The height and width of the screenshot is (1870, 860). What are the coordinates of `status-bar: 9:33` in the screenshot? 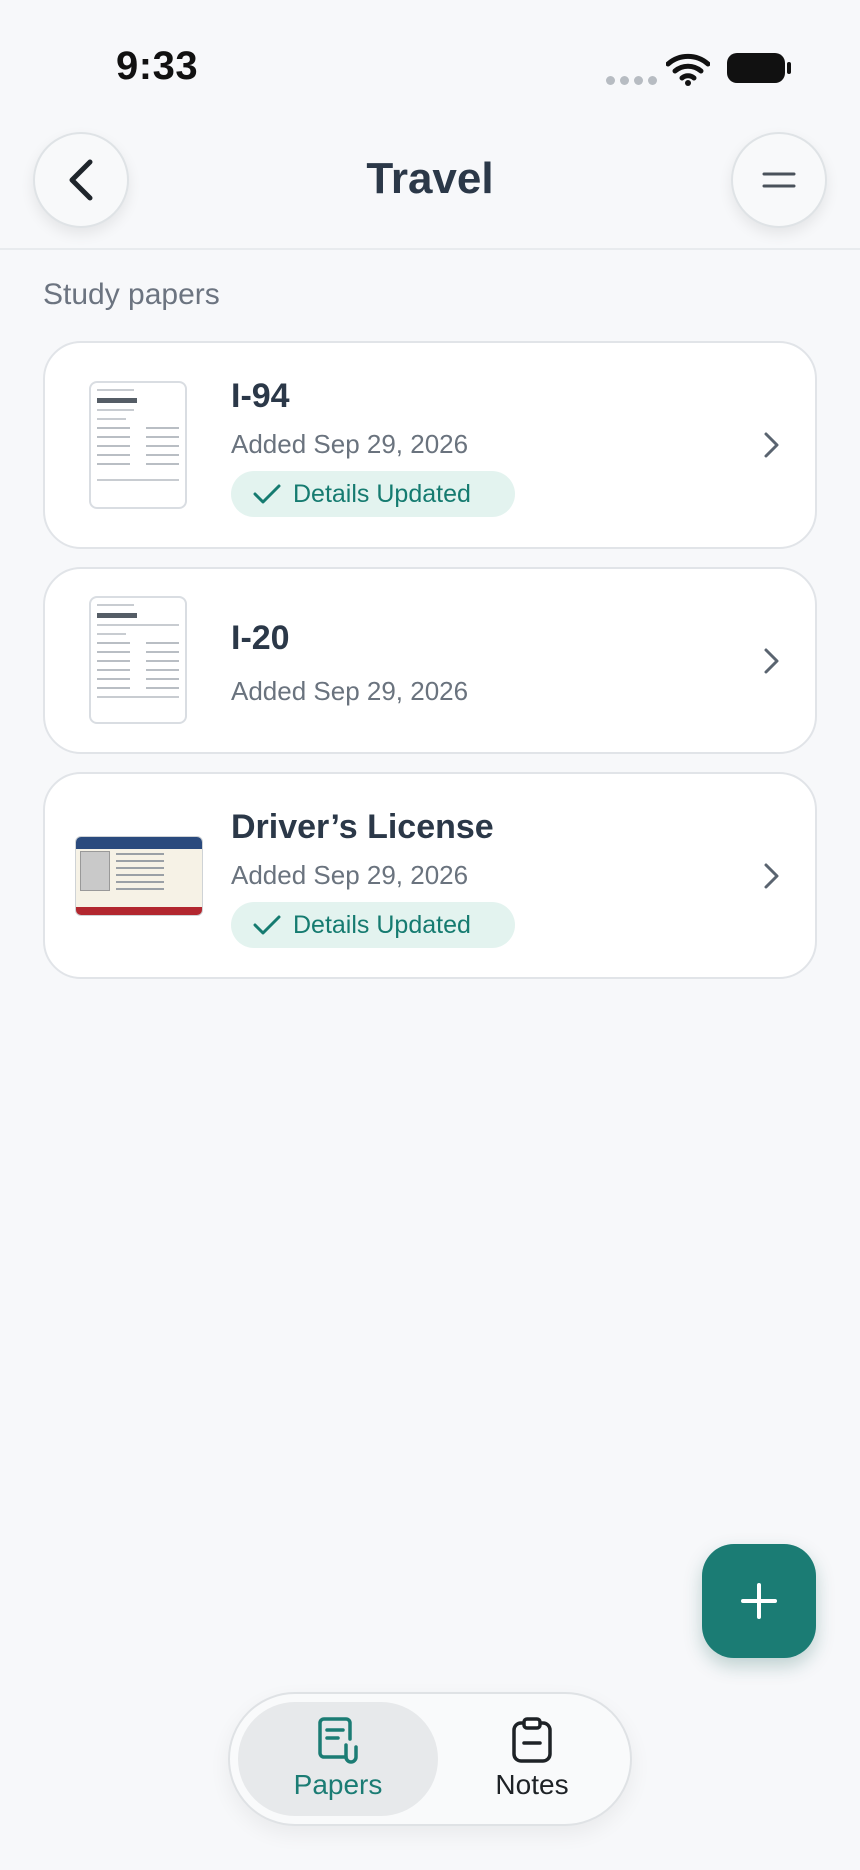 It's located at (430, 60).